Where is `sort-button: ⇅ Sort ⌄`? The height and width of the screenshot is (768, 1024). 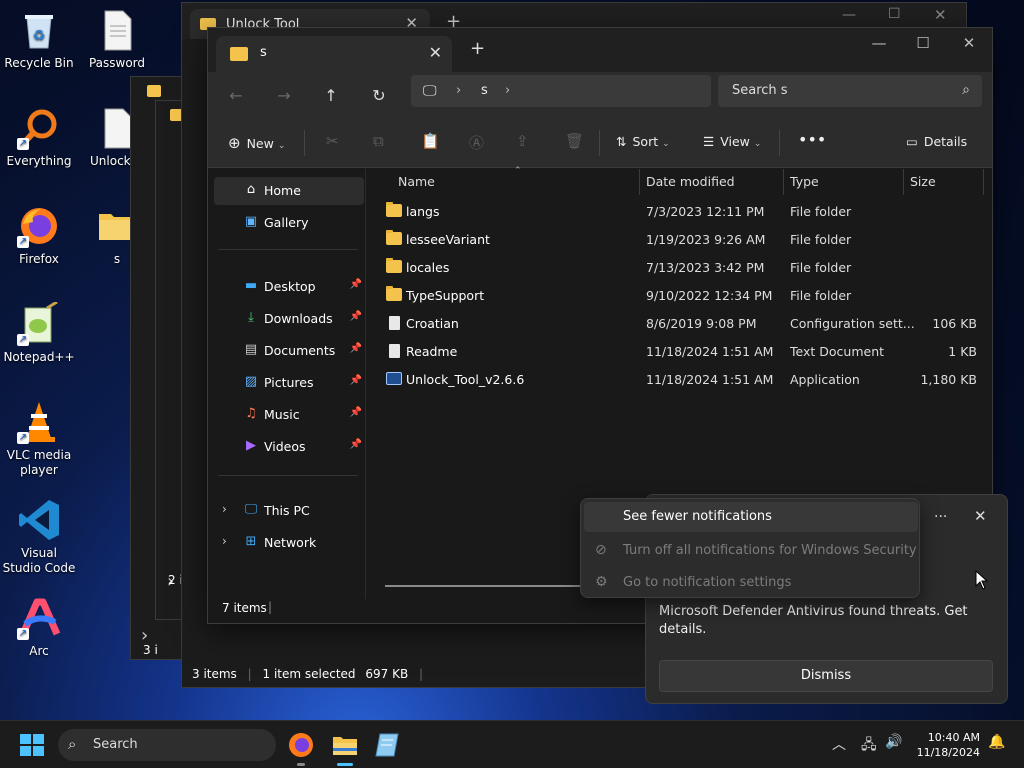
sort-button: ⇅ Sort ⌄ is located at coordinates (643, 141).